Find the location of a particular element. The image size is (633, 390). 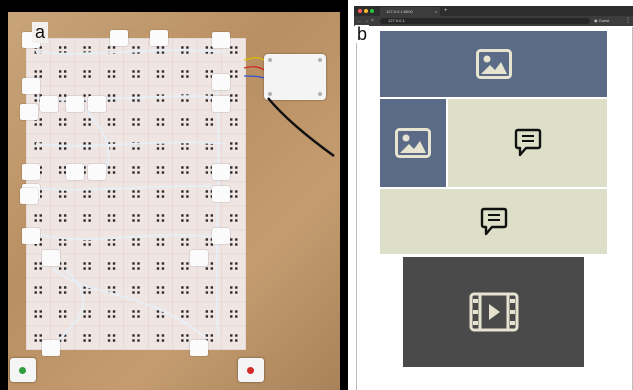

film-play-icon is located at coordinates (493, 312).